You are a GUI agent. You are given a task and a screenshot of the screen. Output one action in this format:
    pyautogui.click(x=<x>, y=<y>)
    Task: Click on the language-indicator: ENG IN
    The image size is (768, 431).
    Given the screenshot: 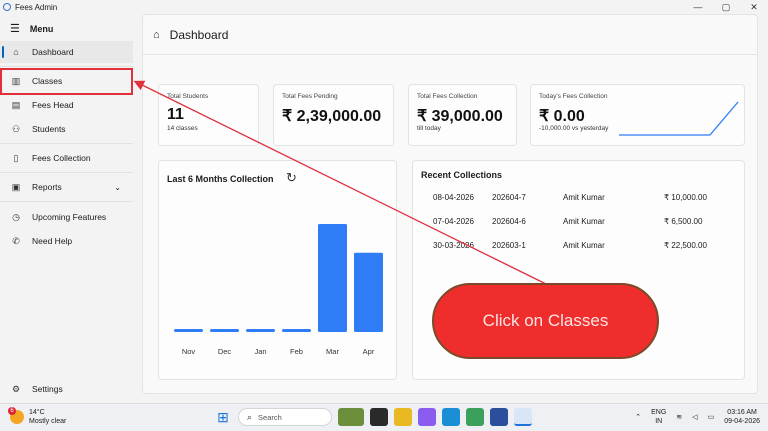 What is the action you would take?
    pyautogui.click(x=658, y=417)
    